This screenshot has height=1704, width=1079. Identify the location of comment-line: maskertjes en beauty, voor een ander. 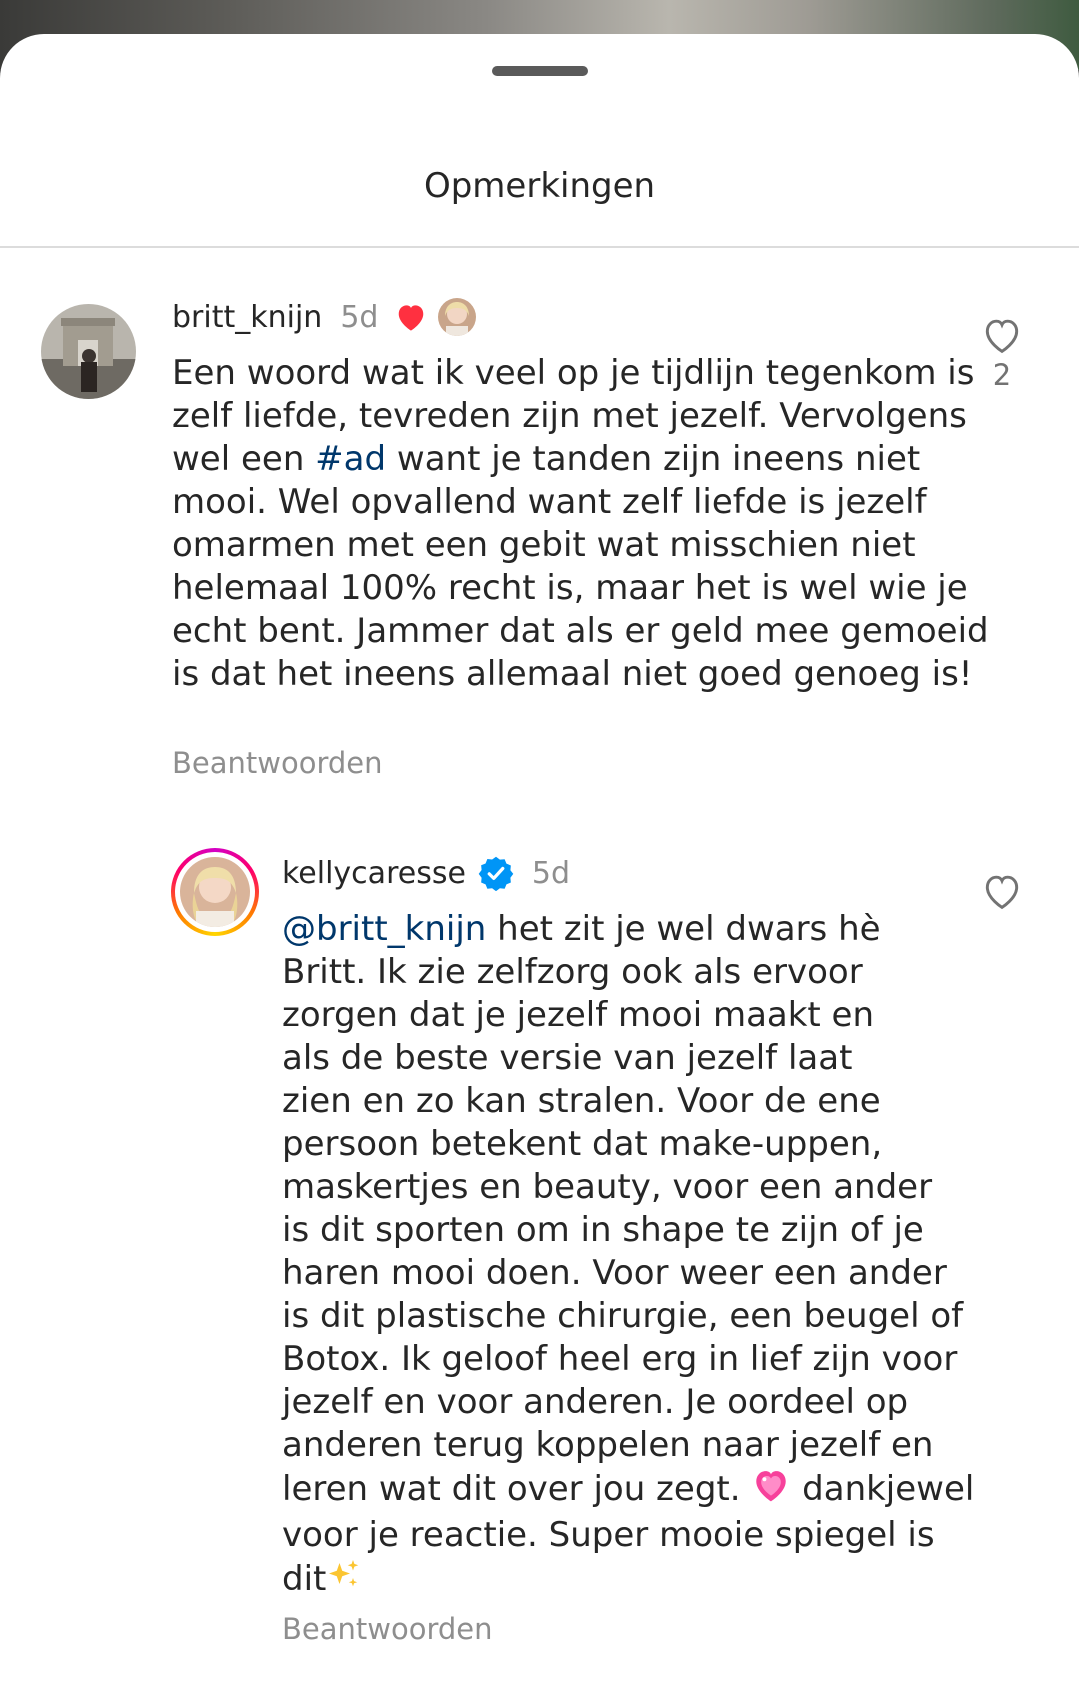
(607, 1187).